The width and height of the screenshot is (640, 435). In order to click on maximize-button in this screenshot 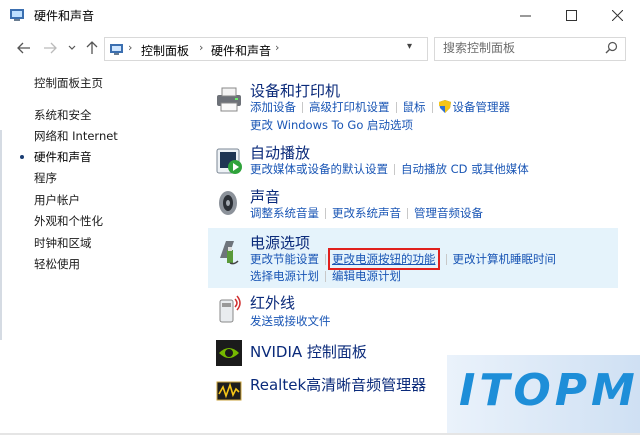, I will do `click(571, 15)`.